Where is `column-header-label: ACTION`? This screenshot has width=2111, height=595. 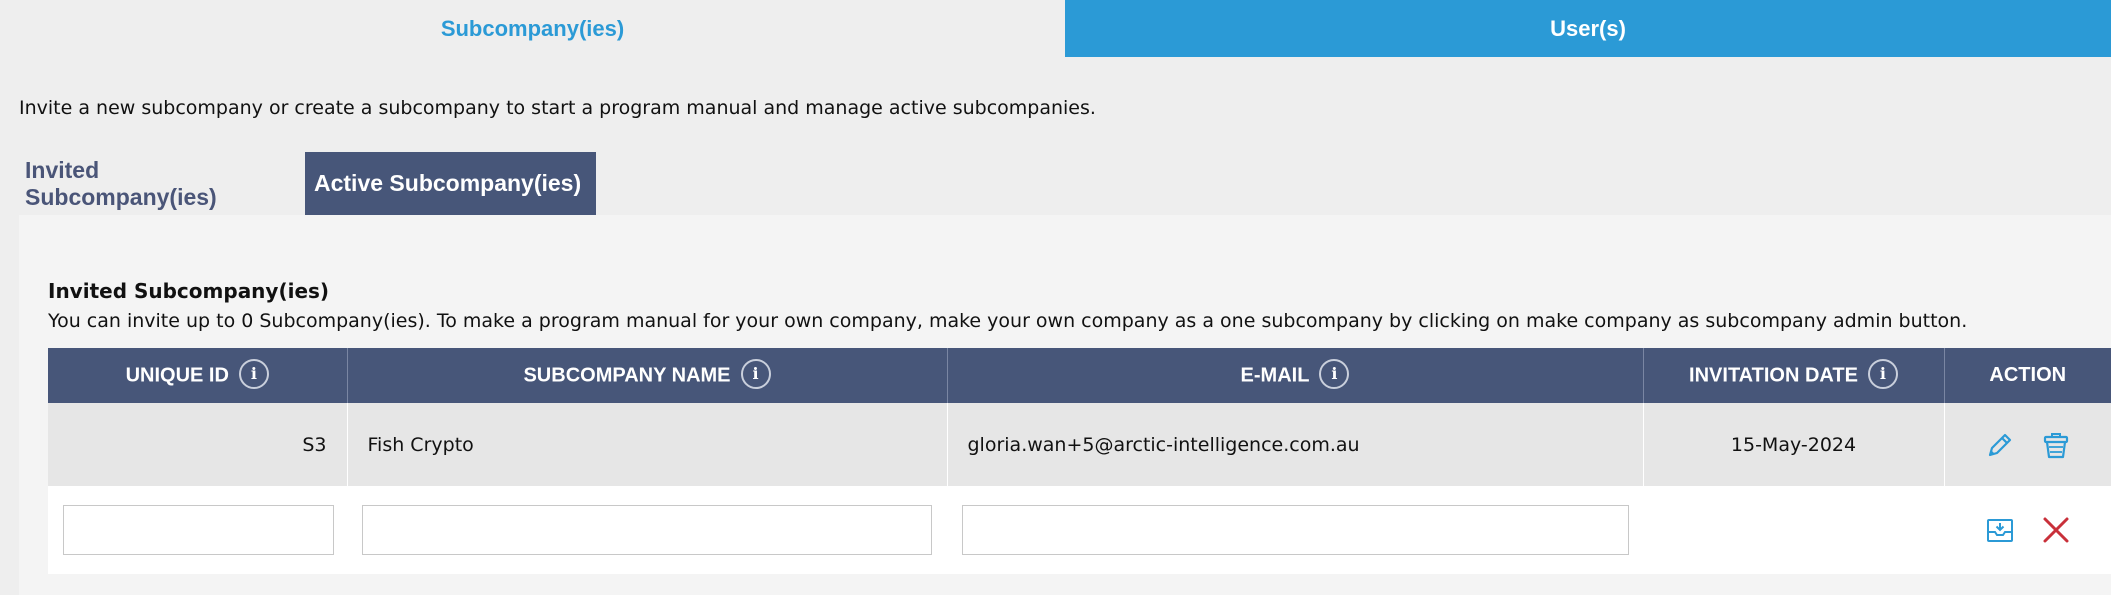 column-header-label: ACTION is located at coordinates (2028, 375).